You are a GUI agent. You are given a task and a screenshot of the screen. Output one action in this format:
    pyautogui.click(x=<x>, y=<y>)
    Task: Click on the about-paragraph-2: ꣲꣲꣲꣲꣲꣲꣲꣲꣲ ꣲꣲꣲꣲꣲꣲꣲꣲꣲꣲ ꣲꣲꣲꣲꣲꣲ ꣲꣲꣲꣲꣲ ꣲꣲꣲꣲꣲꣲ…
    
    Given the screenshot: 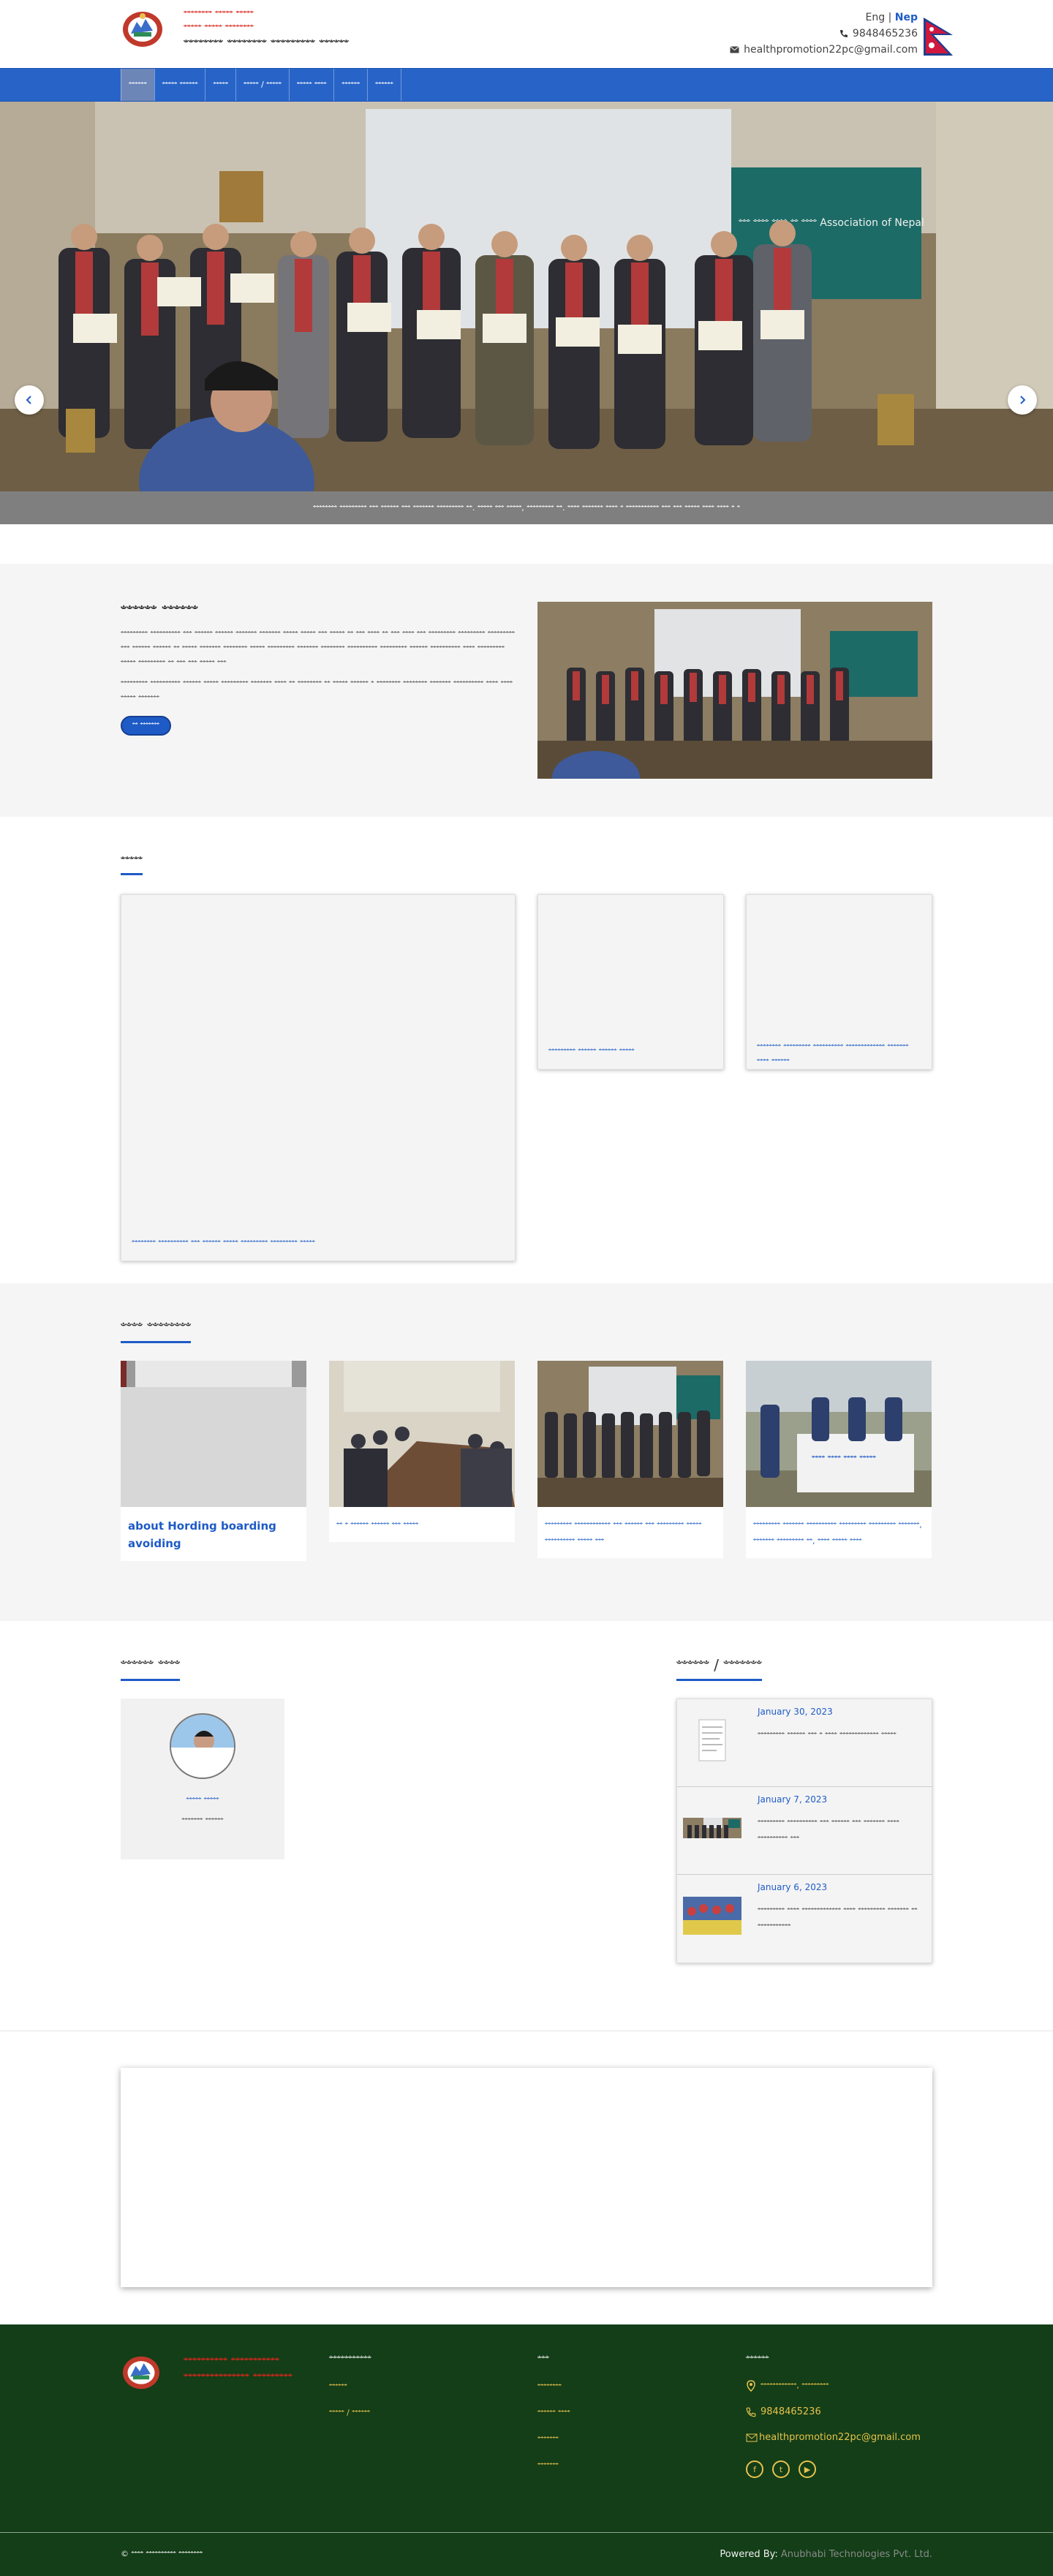 What is the action you would take?
    pyautogui.click(x=317, y=691)
    